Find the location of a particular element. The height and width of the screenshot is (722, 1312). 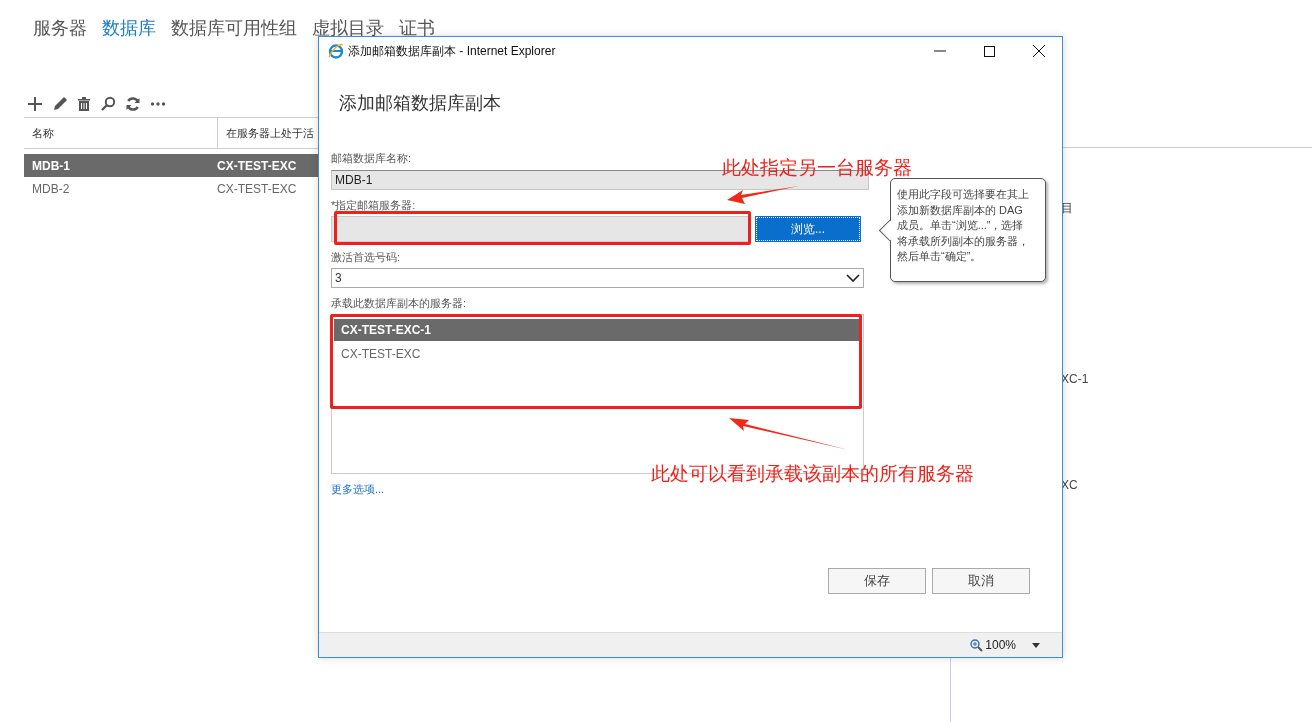

annotation-text: 此处可以看到承载该副本的所有服务器 is located at coordinates (812, 474).